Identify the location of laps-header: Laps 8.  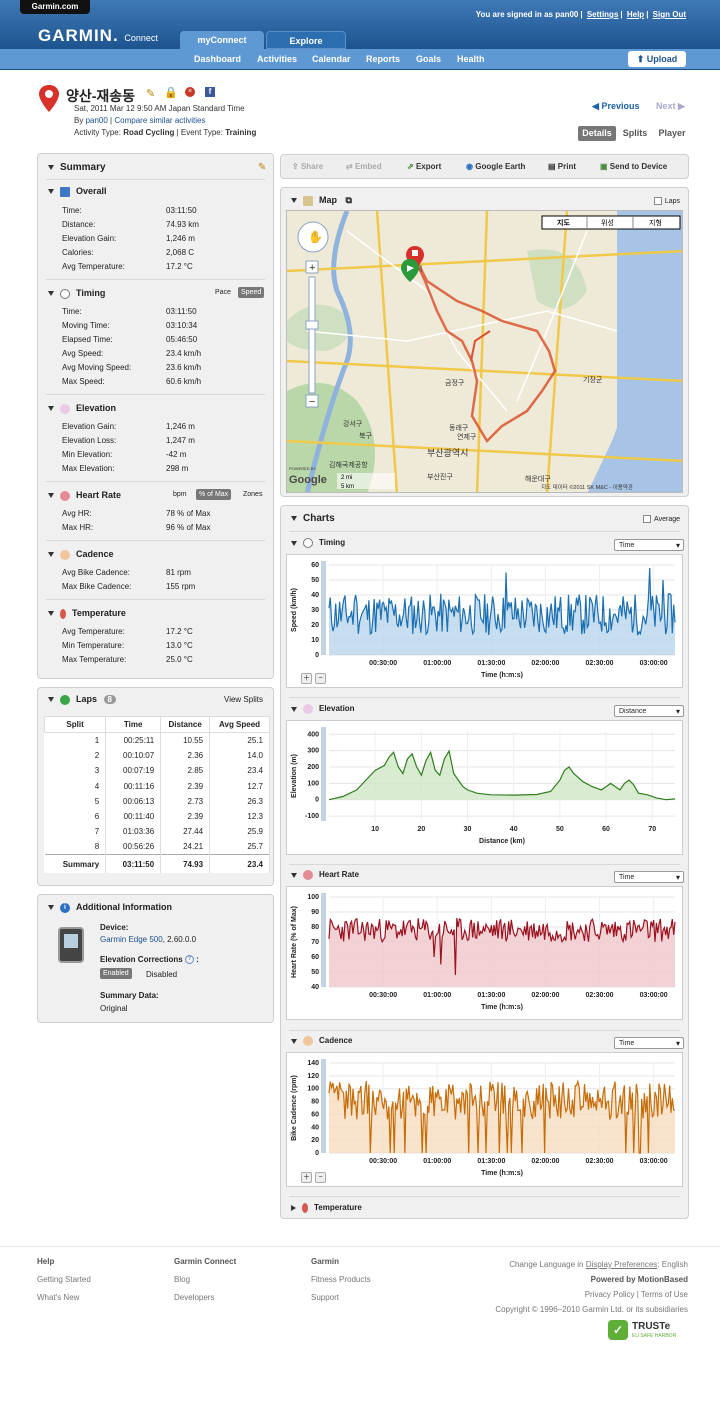
(82, 699).